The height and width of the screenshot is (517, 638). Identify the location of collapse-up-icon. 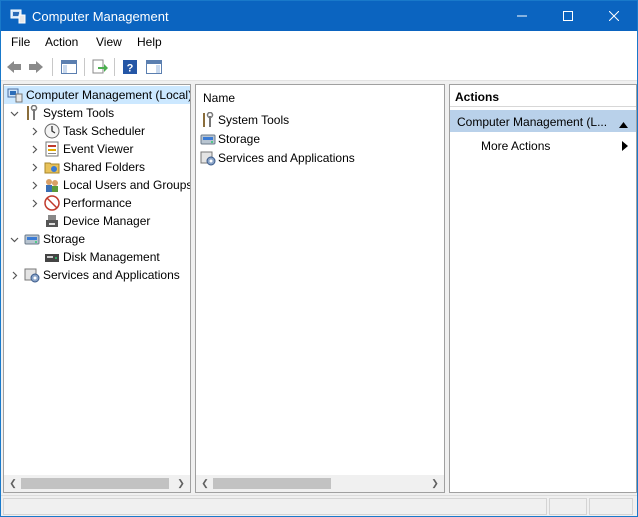
(623, 124).